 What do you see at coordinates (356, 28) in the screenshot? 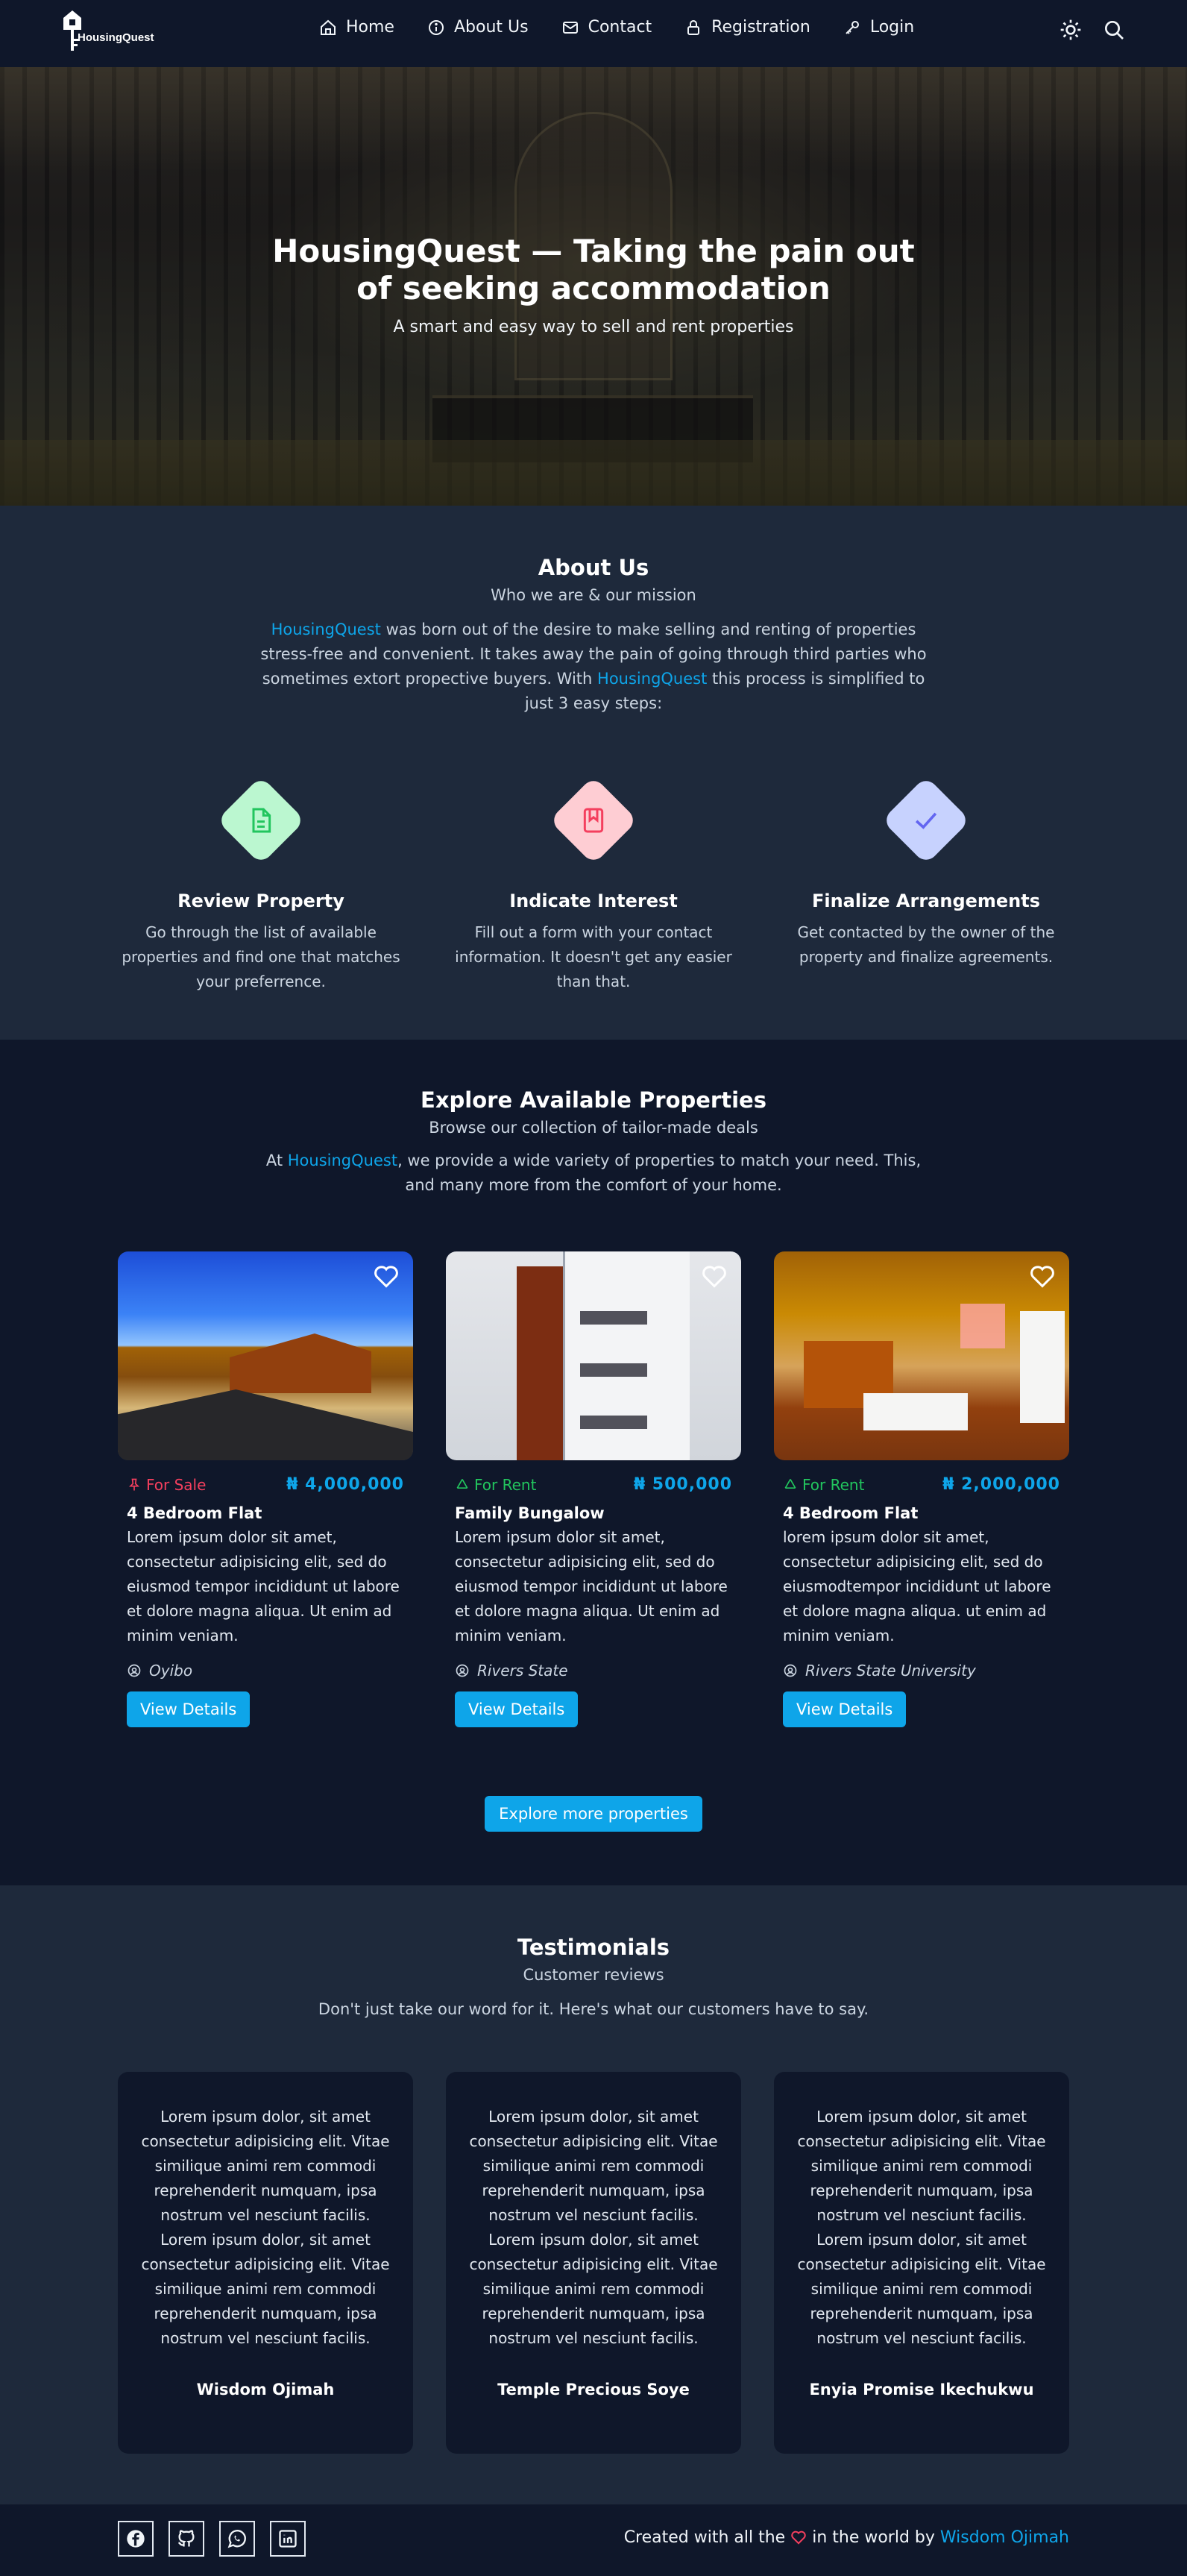
I see `nav-home: Home` at bounding box center [356, 28].